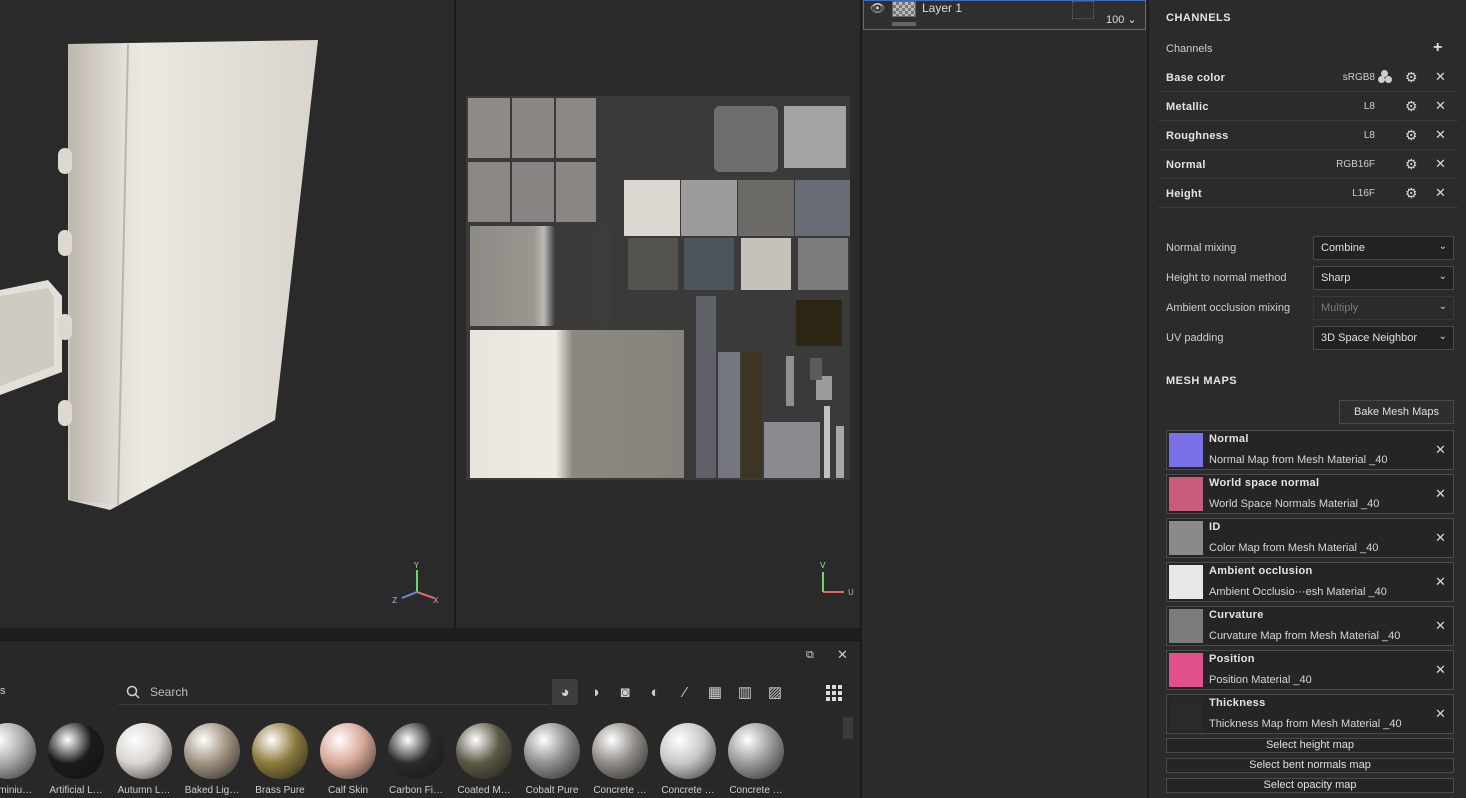 The width and height of the screenshot is (1466, 798). I want to click on uv-texture-sheet, so click(658, 288).